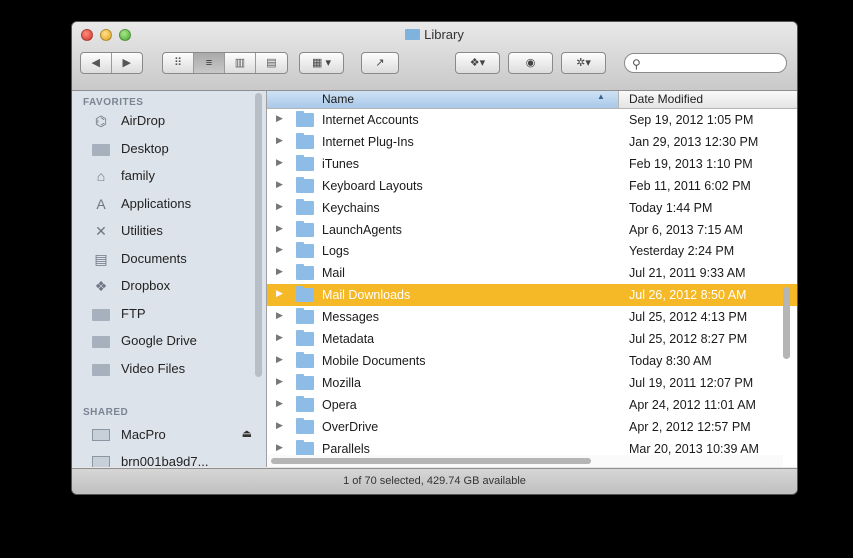 Image resolution: width=853 pixels, height=558 pixels. Describe the element at coordinates (532, 142) in the screenshot. I see `table-row: ▶ Internet Plug-Ins Jan 29, 2013 12:30 PM` at that location.